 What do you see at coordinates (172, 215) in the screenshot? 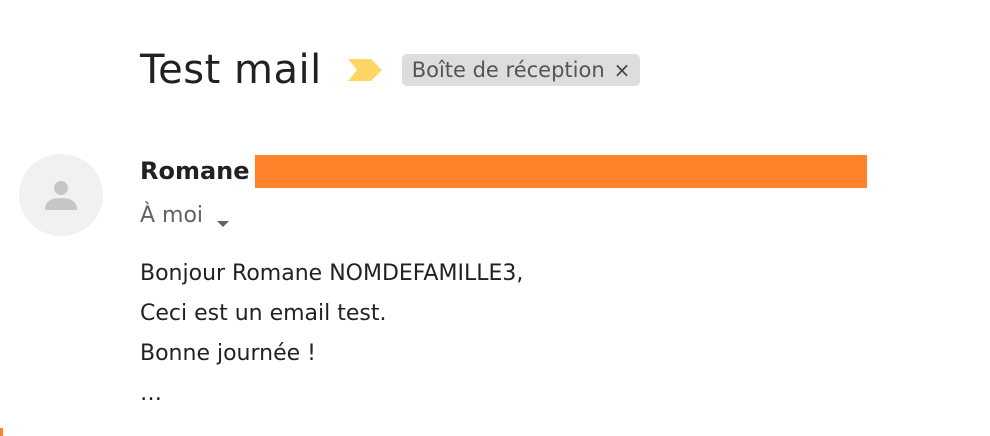
I see `recipient-text: À moi` at bounding box center [172, 215].